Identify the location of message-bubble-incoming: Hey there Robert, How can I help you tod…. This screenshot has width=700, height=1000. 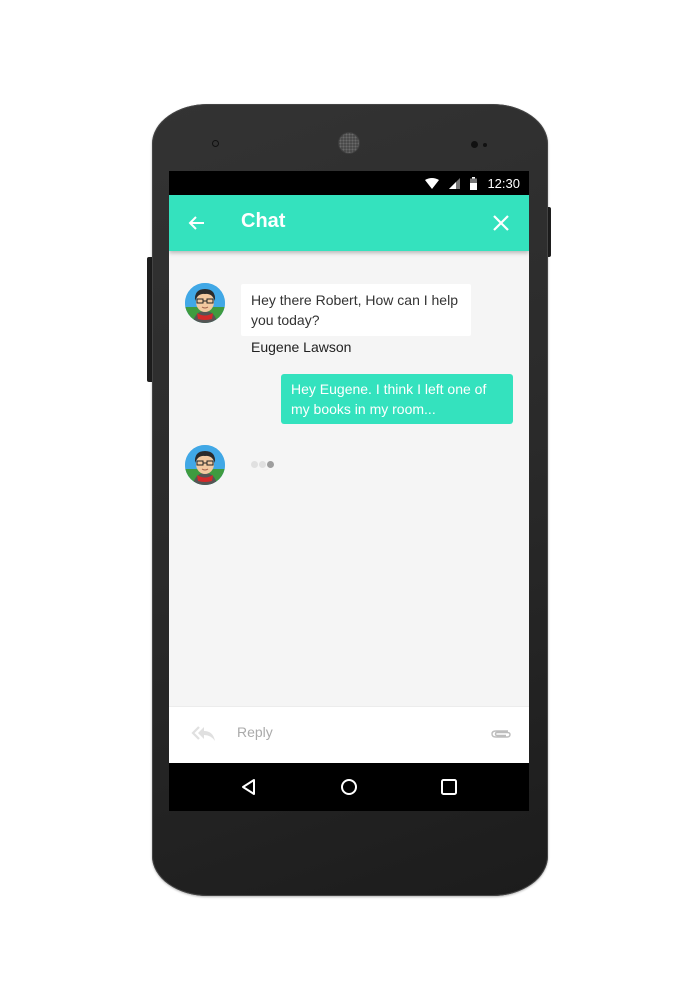
(356, 310).